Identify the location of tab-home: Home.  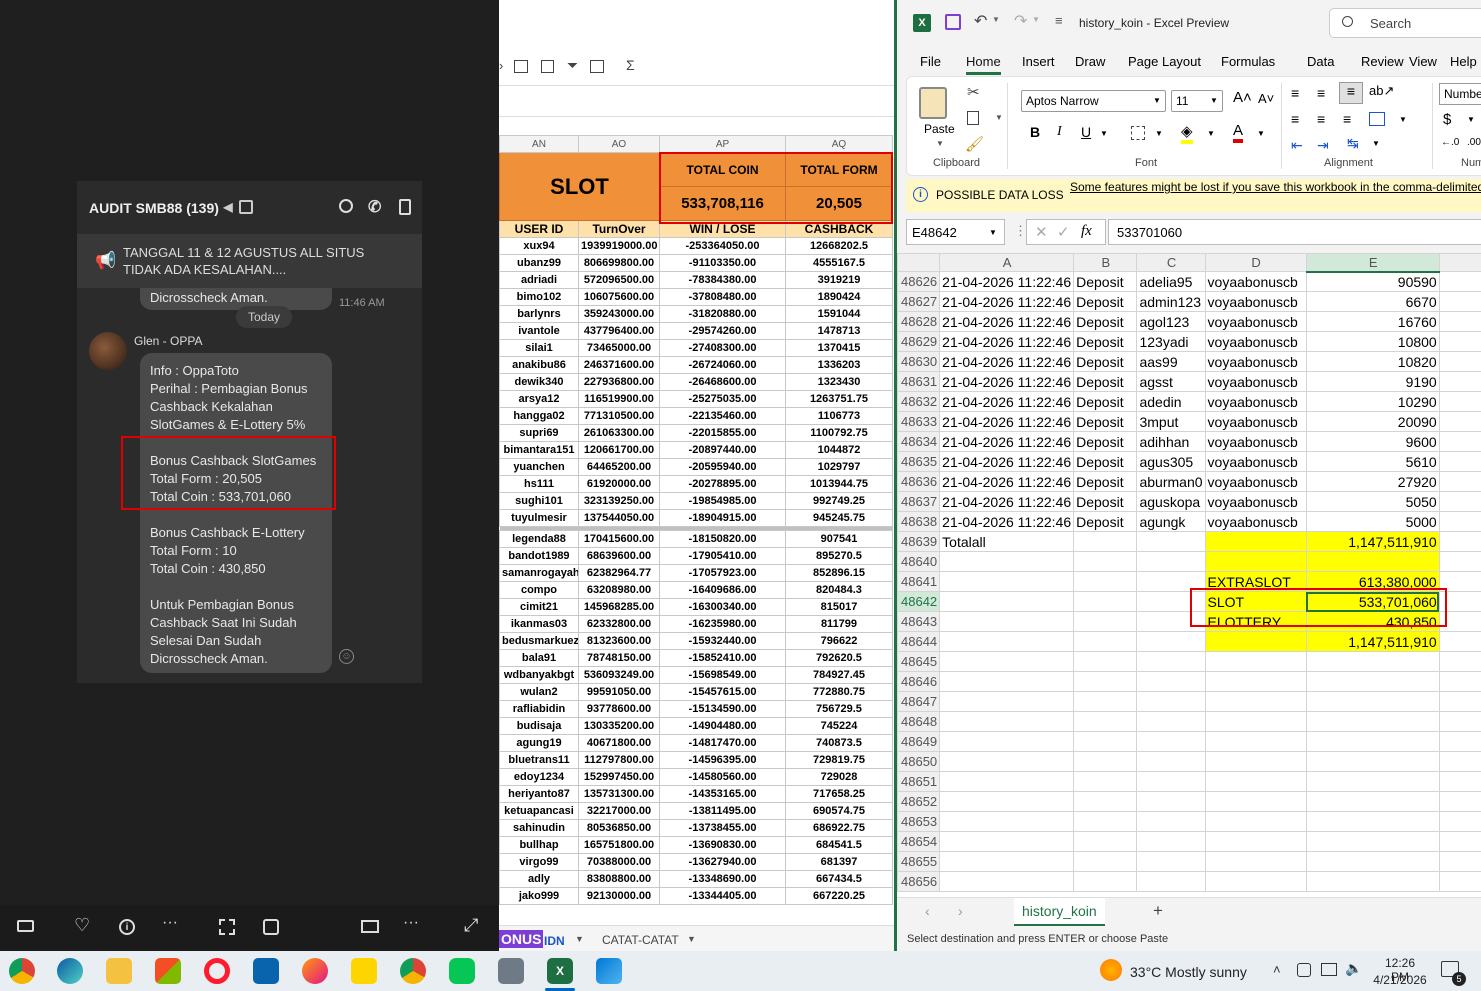
(983, 64).